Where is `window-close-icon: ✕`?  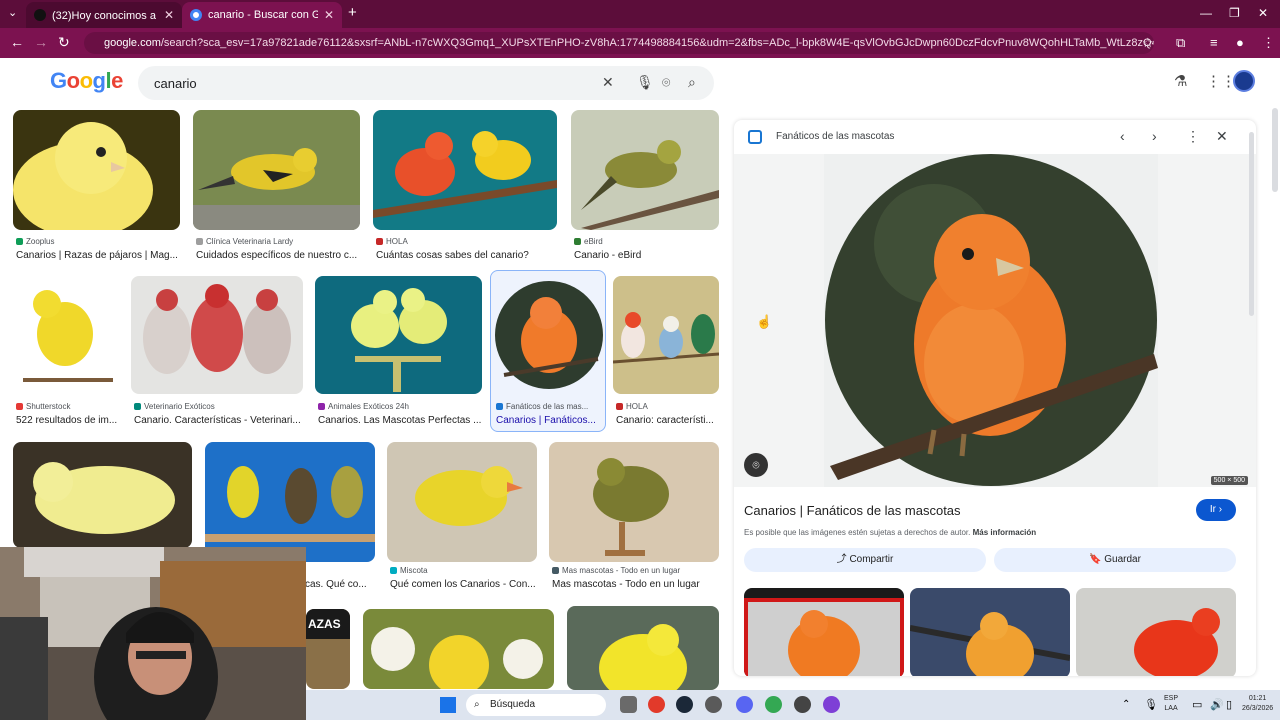 window-close-icon: ✕ is located at coordinates (1263, 13).